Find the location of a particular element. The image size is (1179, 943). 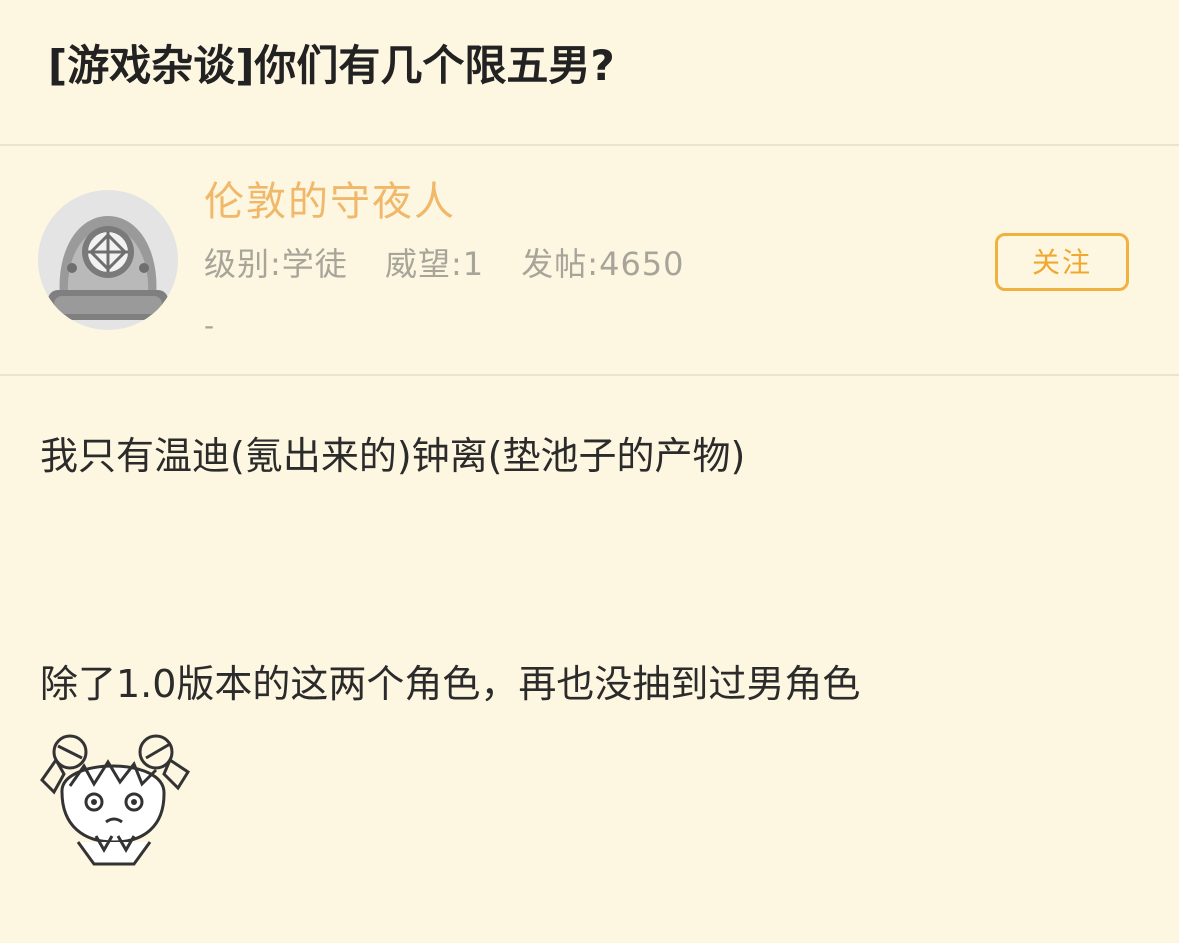

follow-button: 关注 is located at coordinates (1062, 262).